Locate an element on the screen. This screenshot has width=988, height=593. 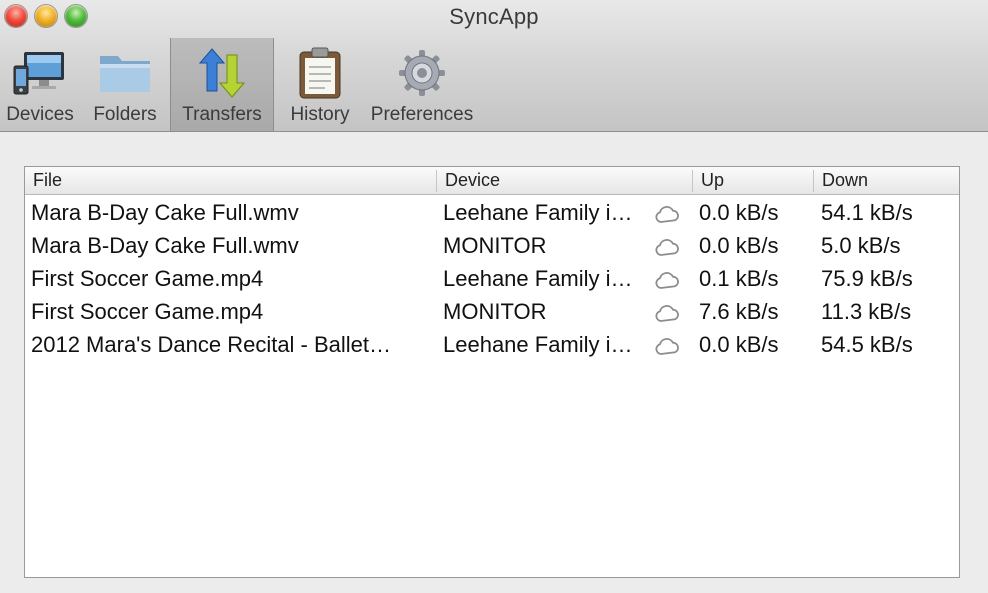
toolbar-preferences-label: Preferences is located at coordinates (422, 114).